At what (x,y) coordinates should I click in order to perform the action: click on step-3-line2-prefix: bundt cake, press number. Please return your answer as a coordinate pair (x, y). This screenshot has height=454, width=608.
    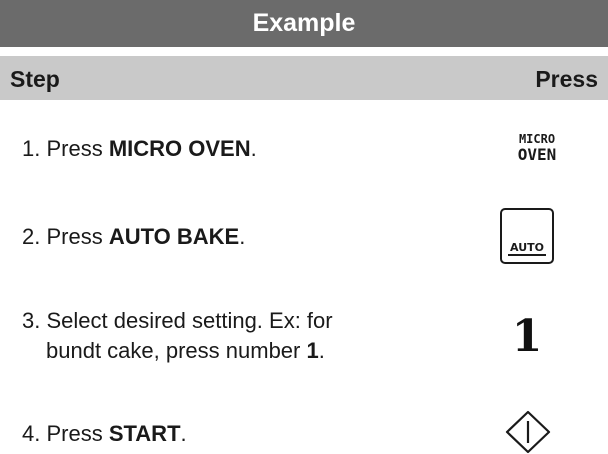
    Looking at the image, I should click on (176, 350).